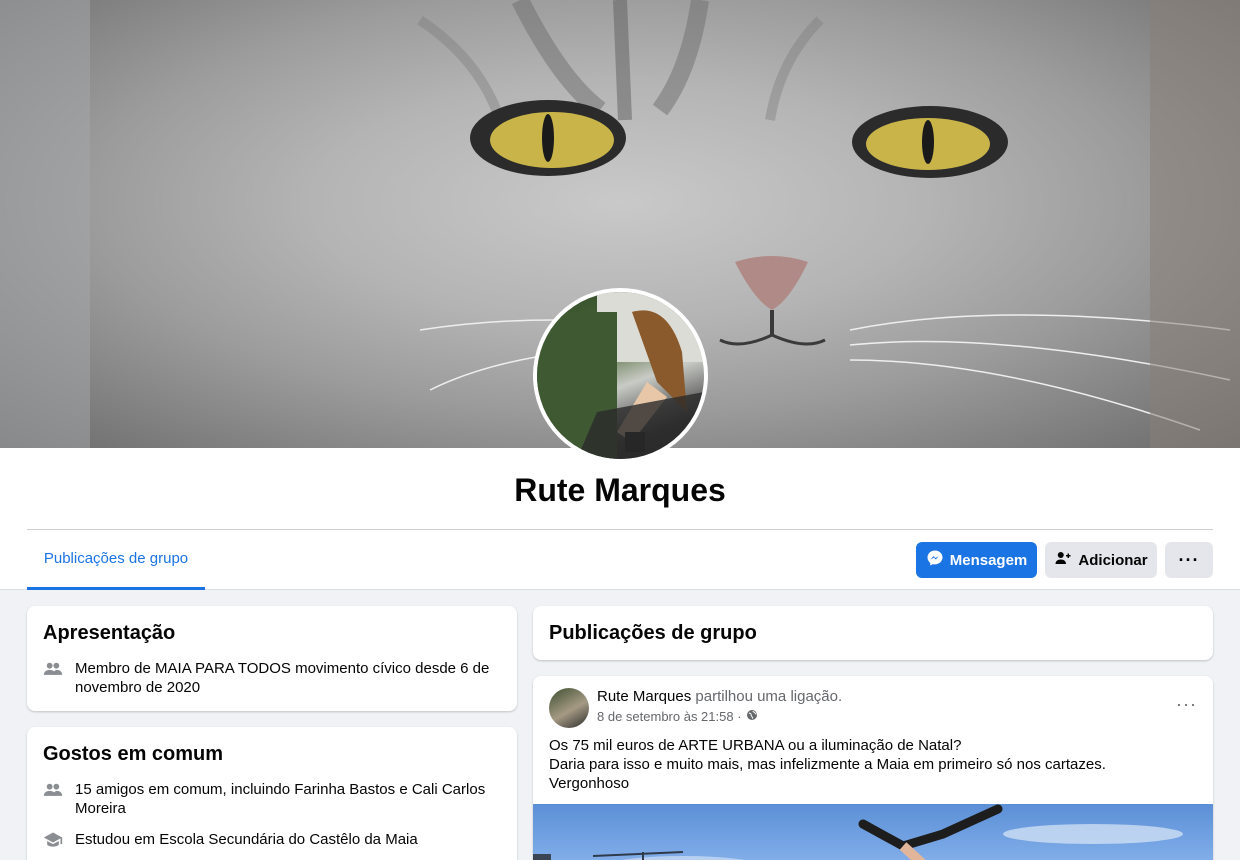  I want to click on graduation-cap-icon, so click(53, 840).